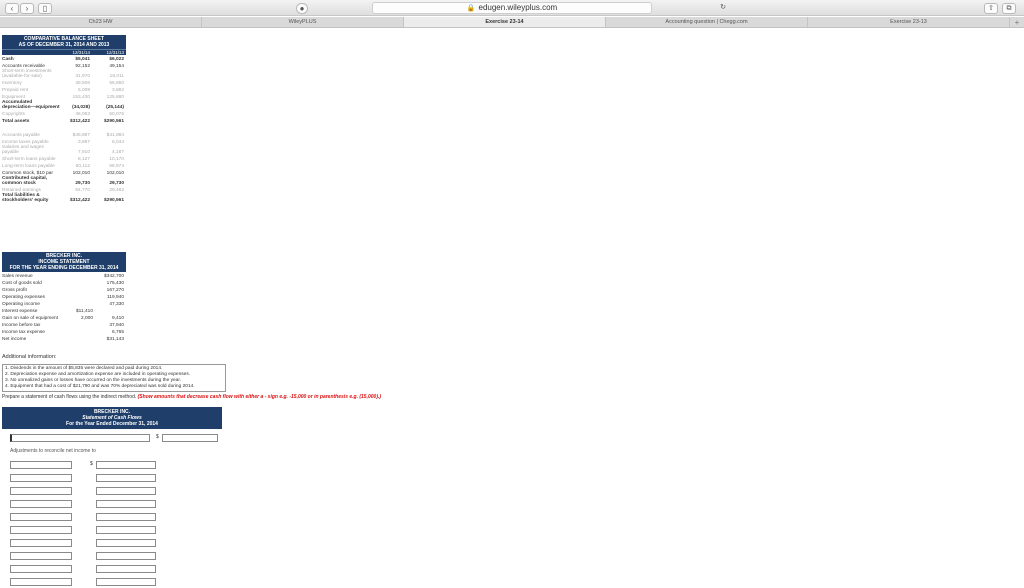 The height and width of the screenshot is (588, 1024). What do you see at coordinates (91, 464) in the screenshot?
I see `dollar-sign: $` at bounding box center [91, 464].